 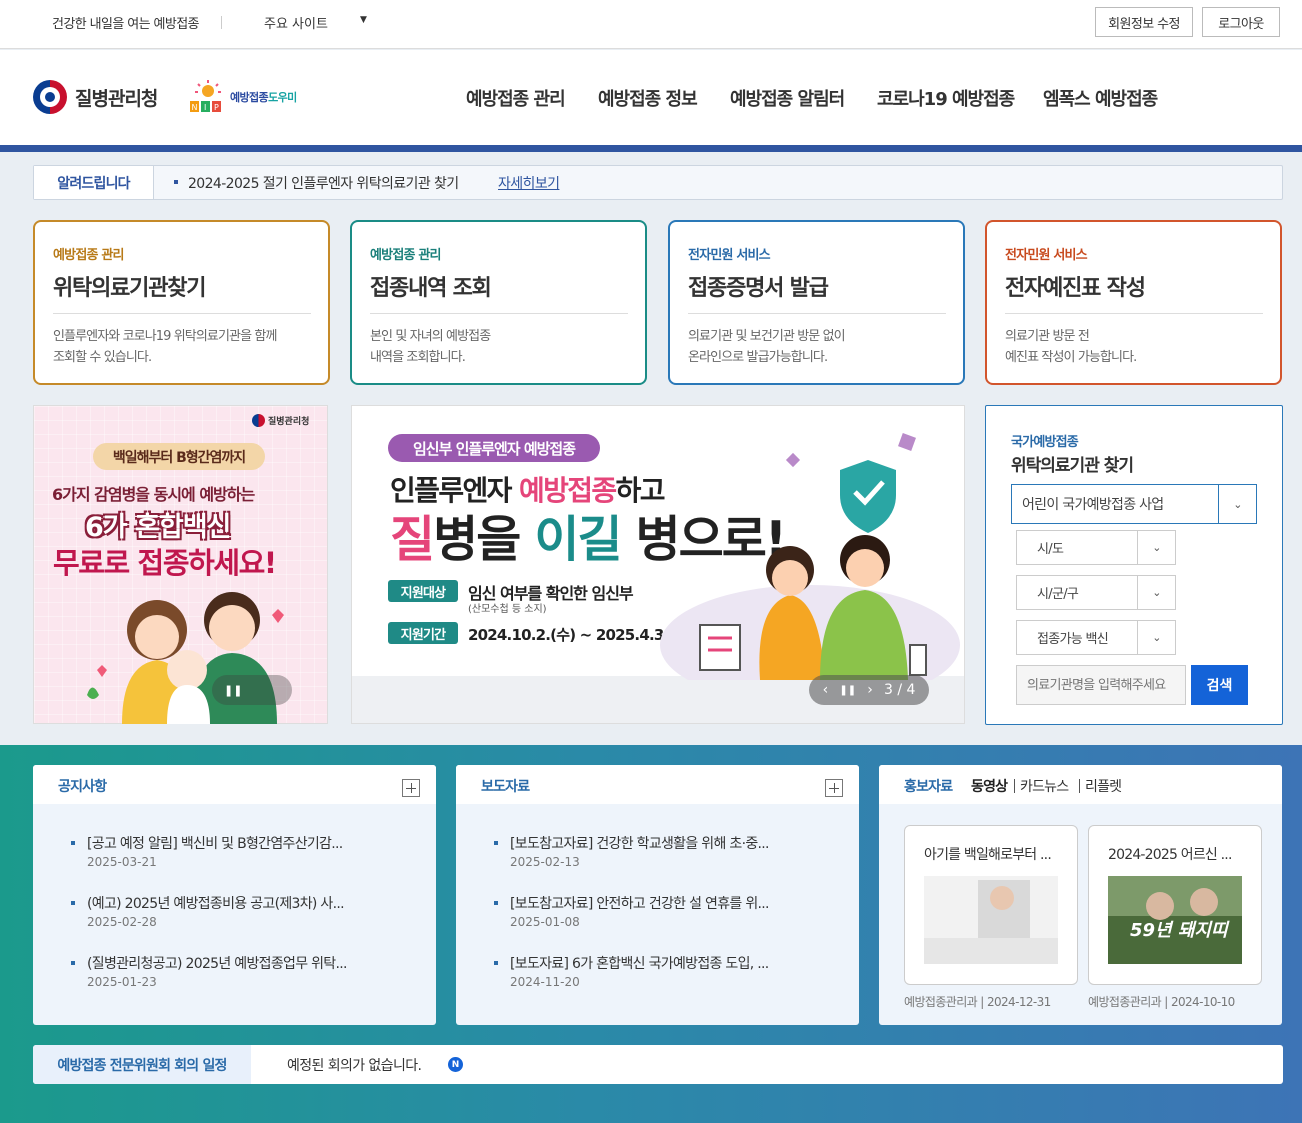 I want to click on caret-down-icon: ▼, so click(x=363, y=20).